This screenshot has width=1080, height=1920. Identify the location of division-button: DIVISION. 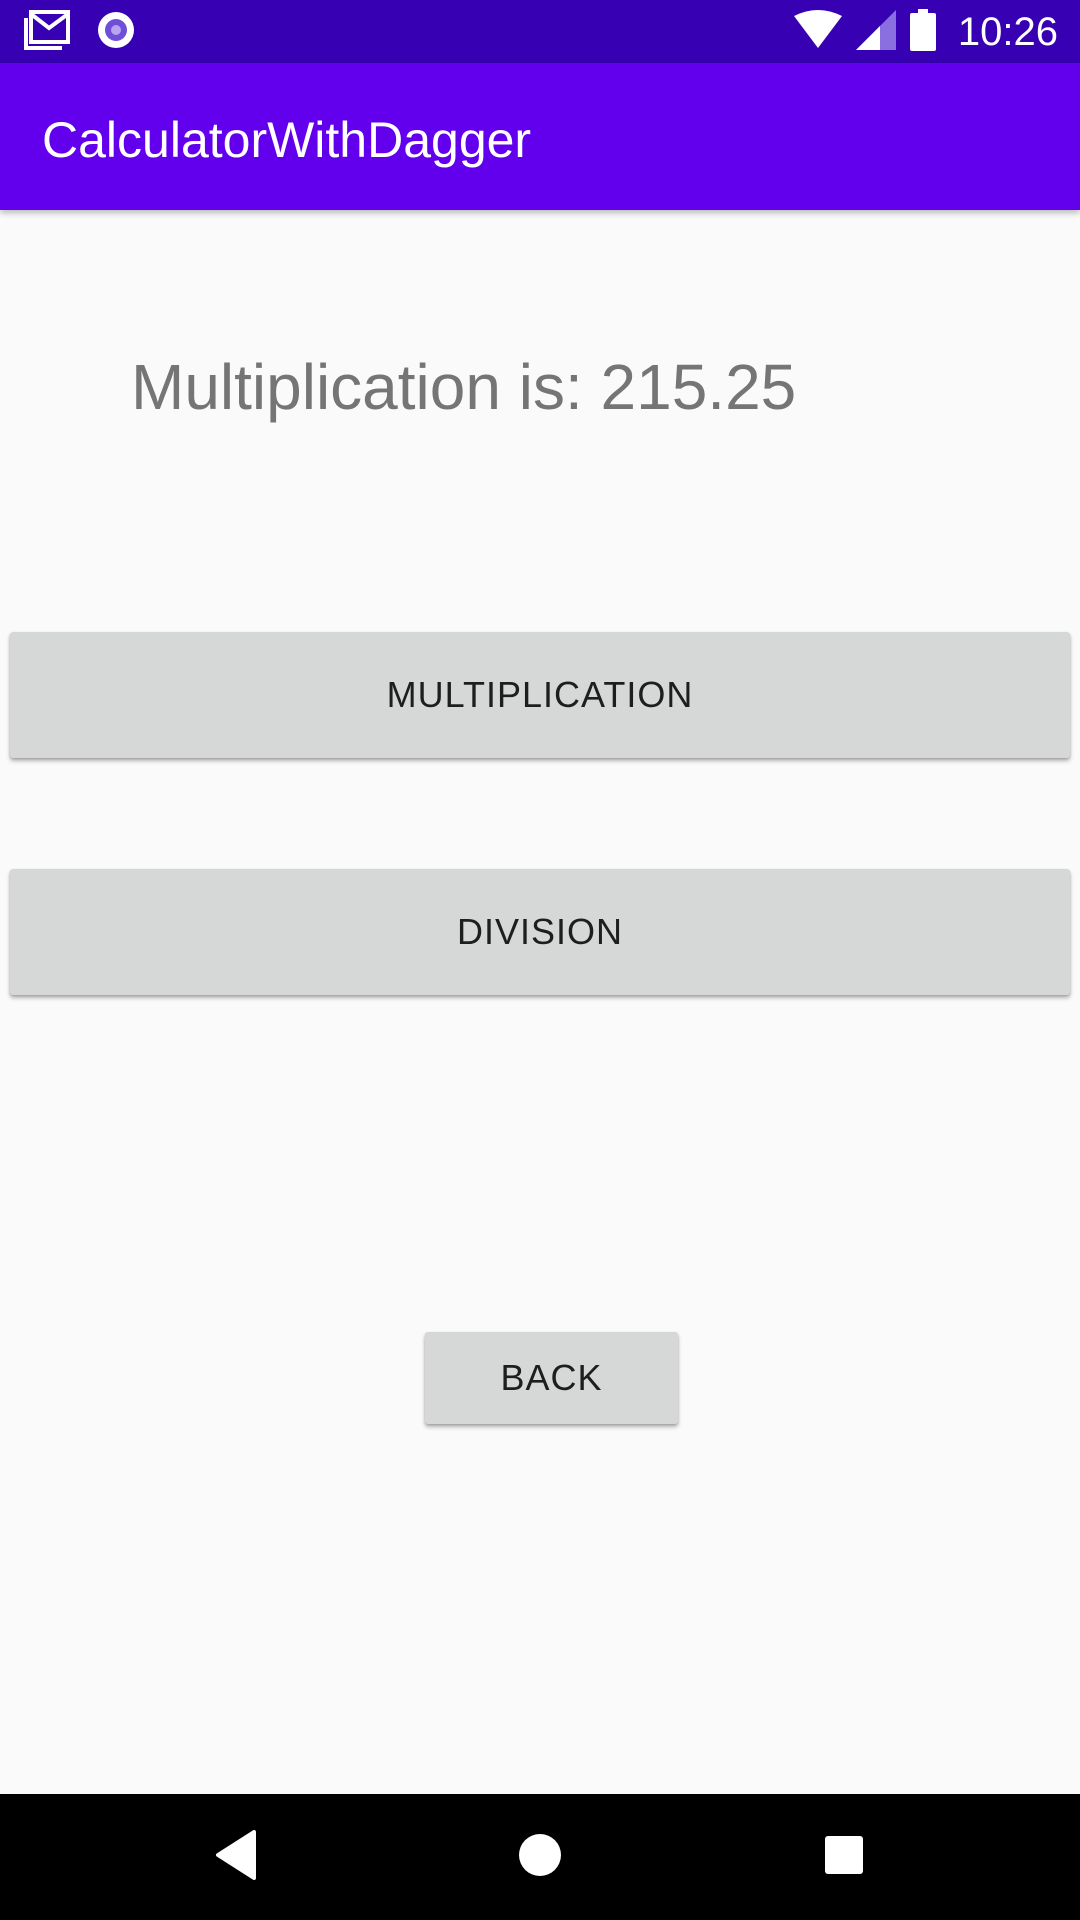
(540, 932).